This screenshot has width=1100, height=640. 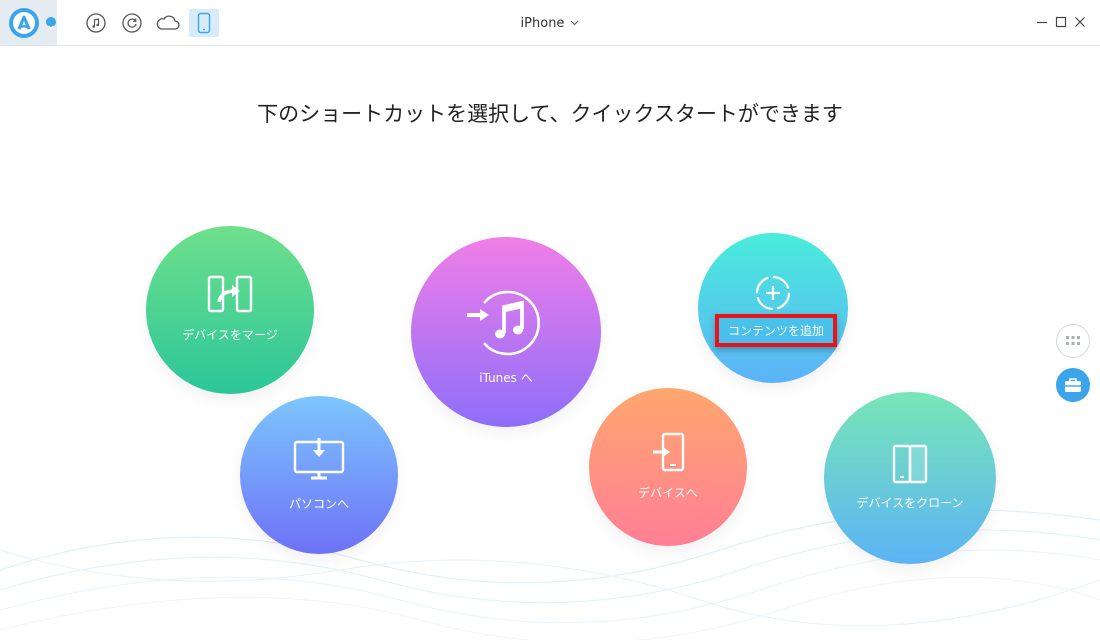 I want to click on to-device-label: デバイスへ, so click(x=668, y=493).